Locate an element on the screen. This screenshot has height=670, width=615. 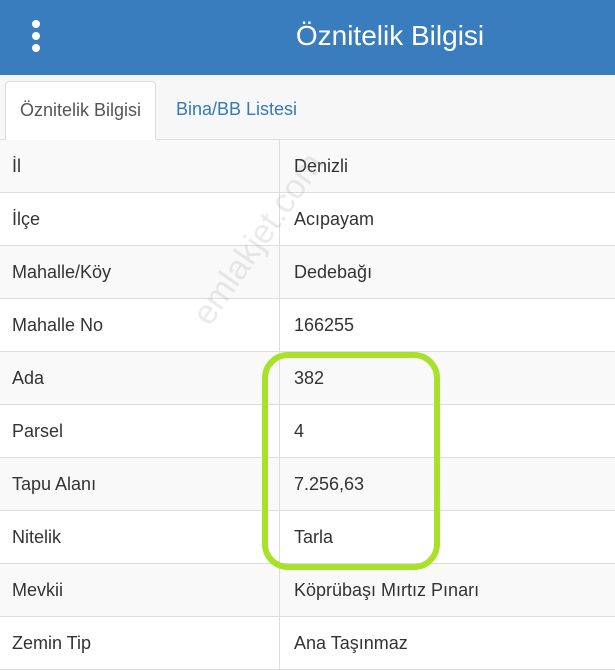
row-value: 382 is located at coordinates (309, 378).